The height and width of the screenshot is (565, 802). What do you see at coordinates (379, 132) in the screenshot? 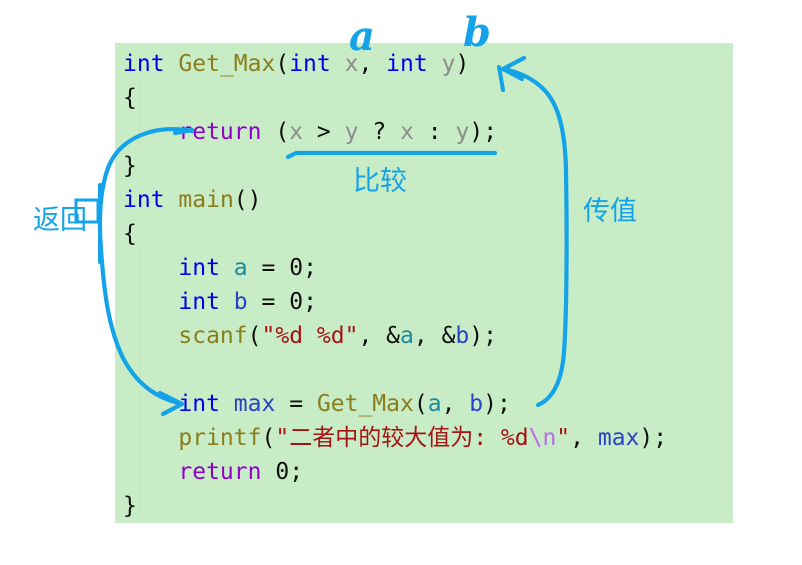
I see `code-token: ?` at bounding box center [379, 132].